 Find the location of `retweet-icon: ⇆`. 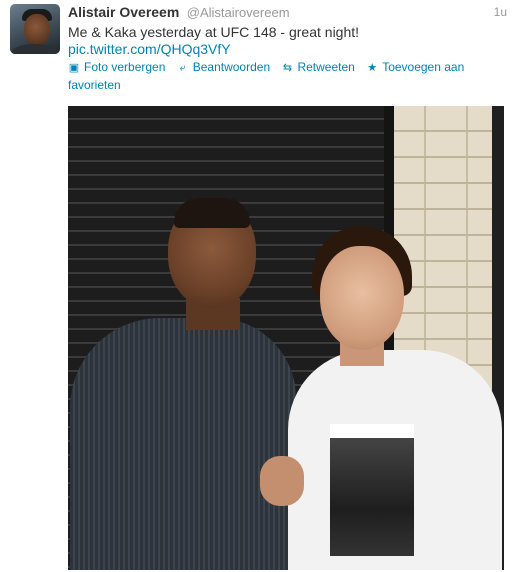

retweet-icon: ⇆ is located at coordinates (287, 68).